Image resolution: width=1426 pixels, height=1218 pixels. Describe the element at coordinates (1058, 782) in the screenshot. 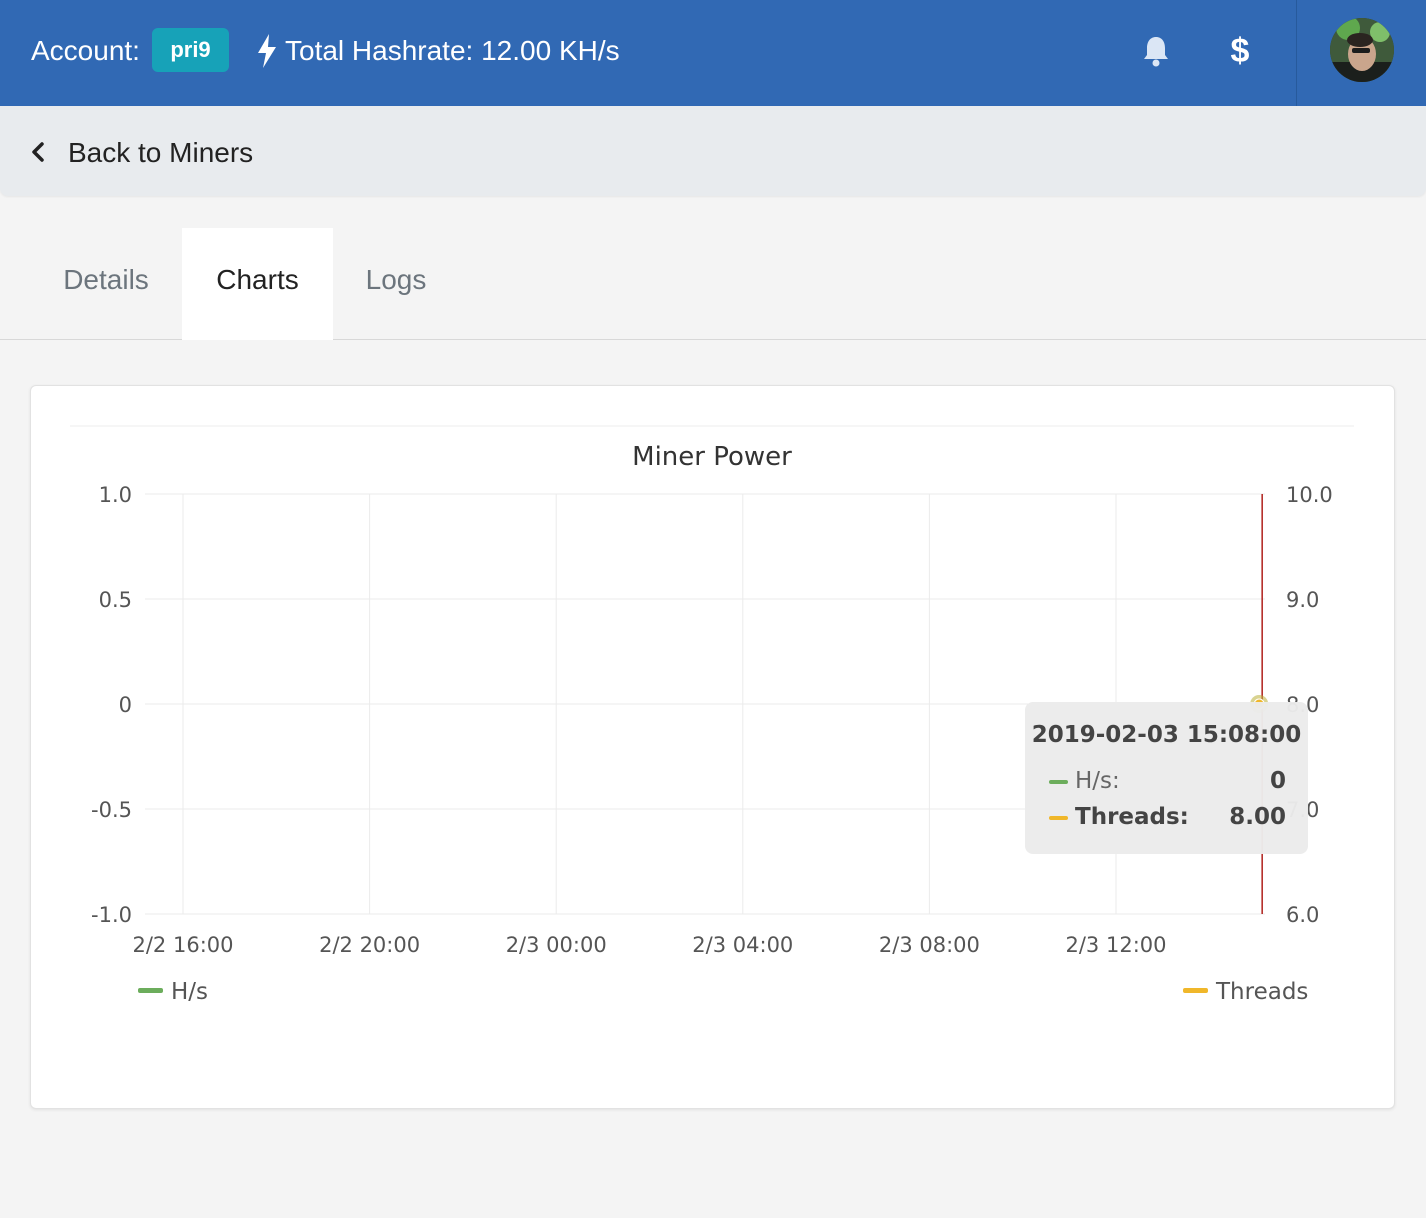

I see `tooltip-swatch-hs` at that location.